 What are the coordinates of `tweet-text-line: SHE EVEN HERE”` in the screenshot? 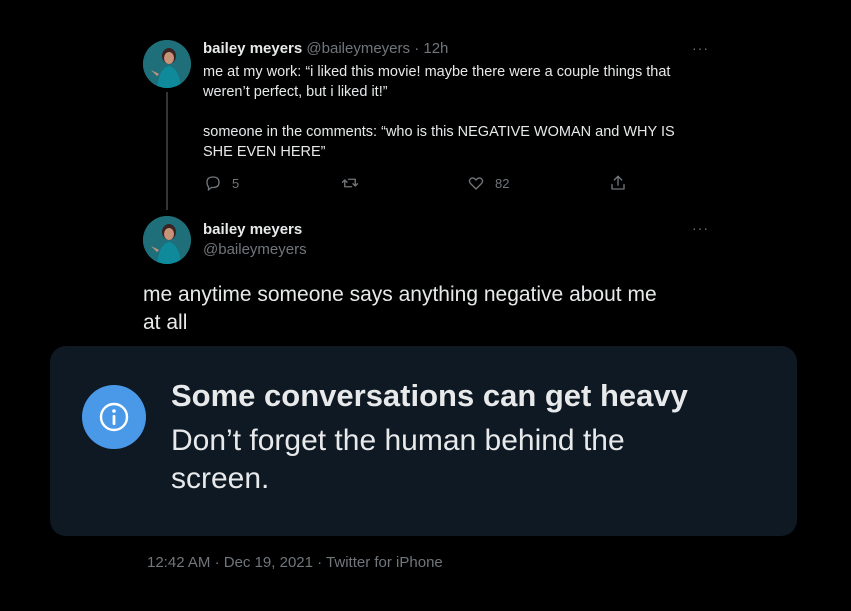 It's located at (264, 152).